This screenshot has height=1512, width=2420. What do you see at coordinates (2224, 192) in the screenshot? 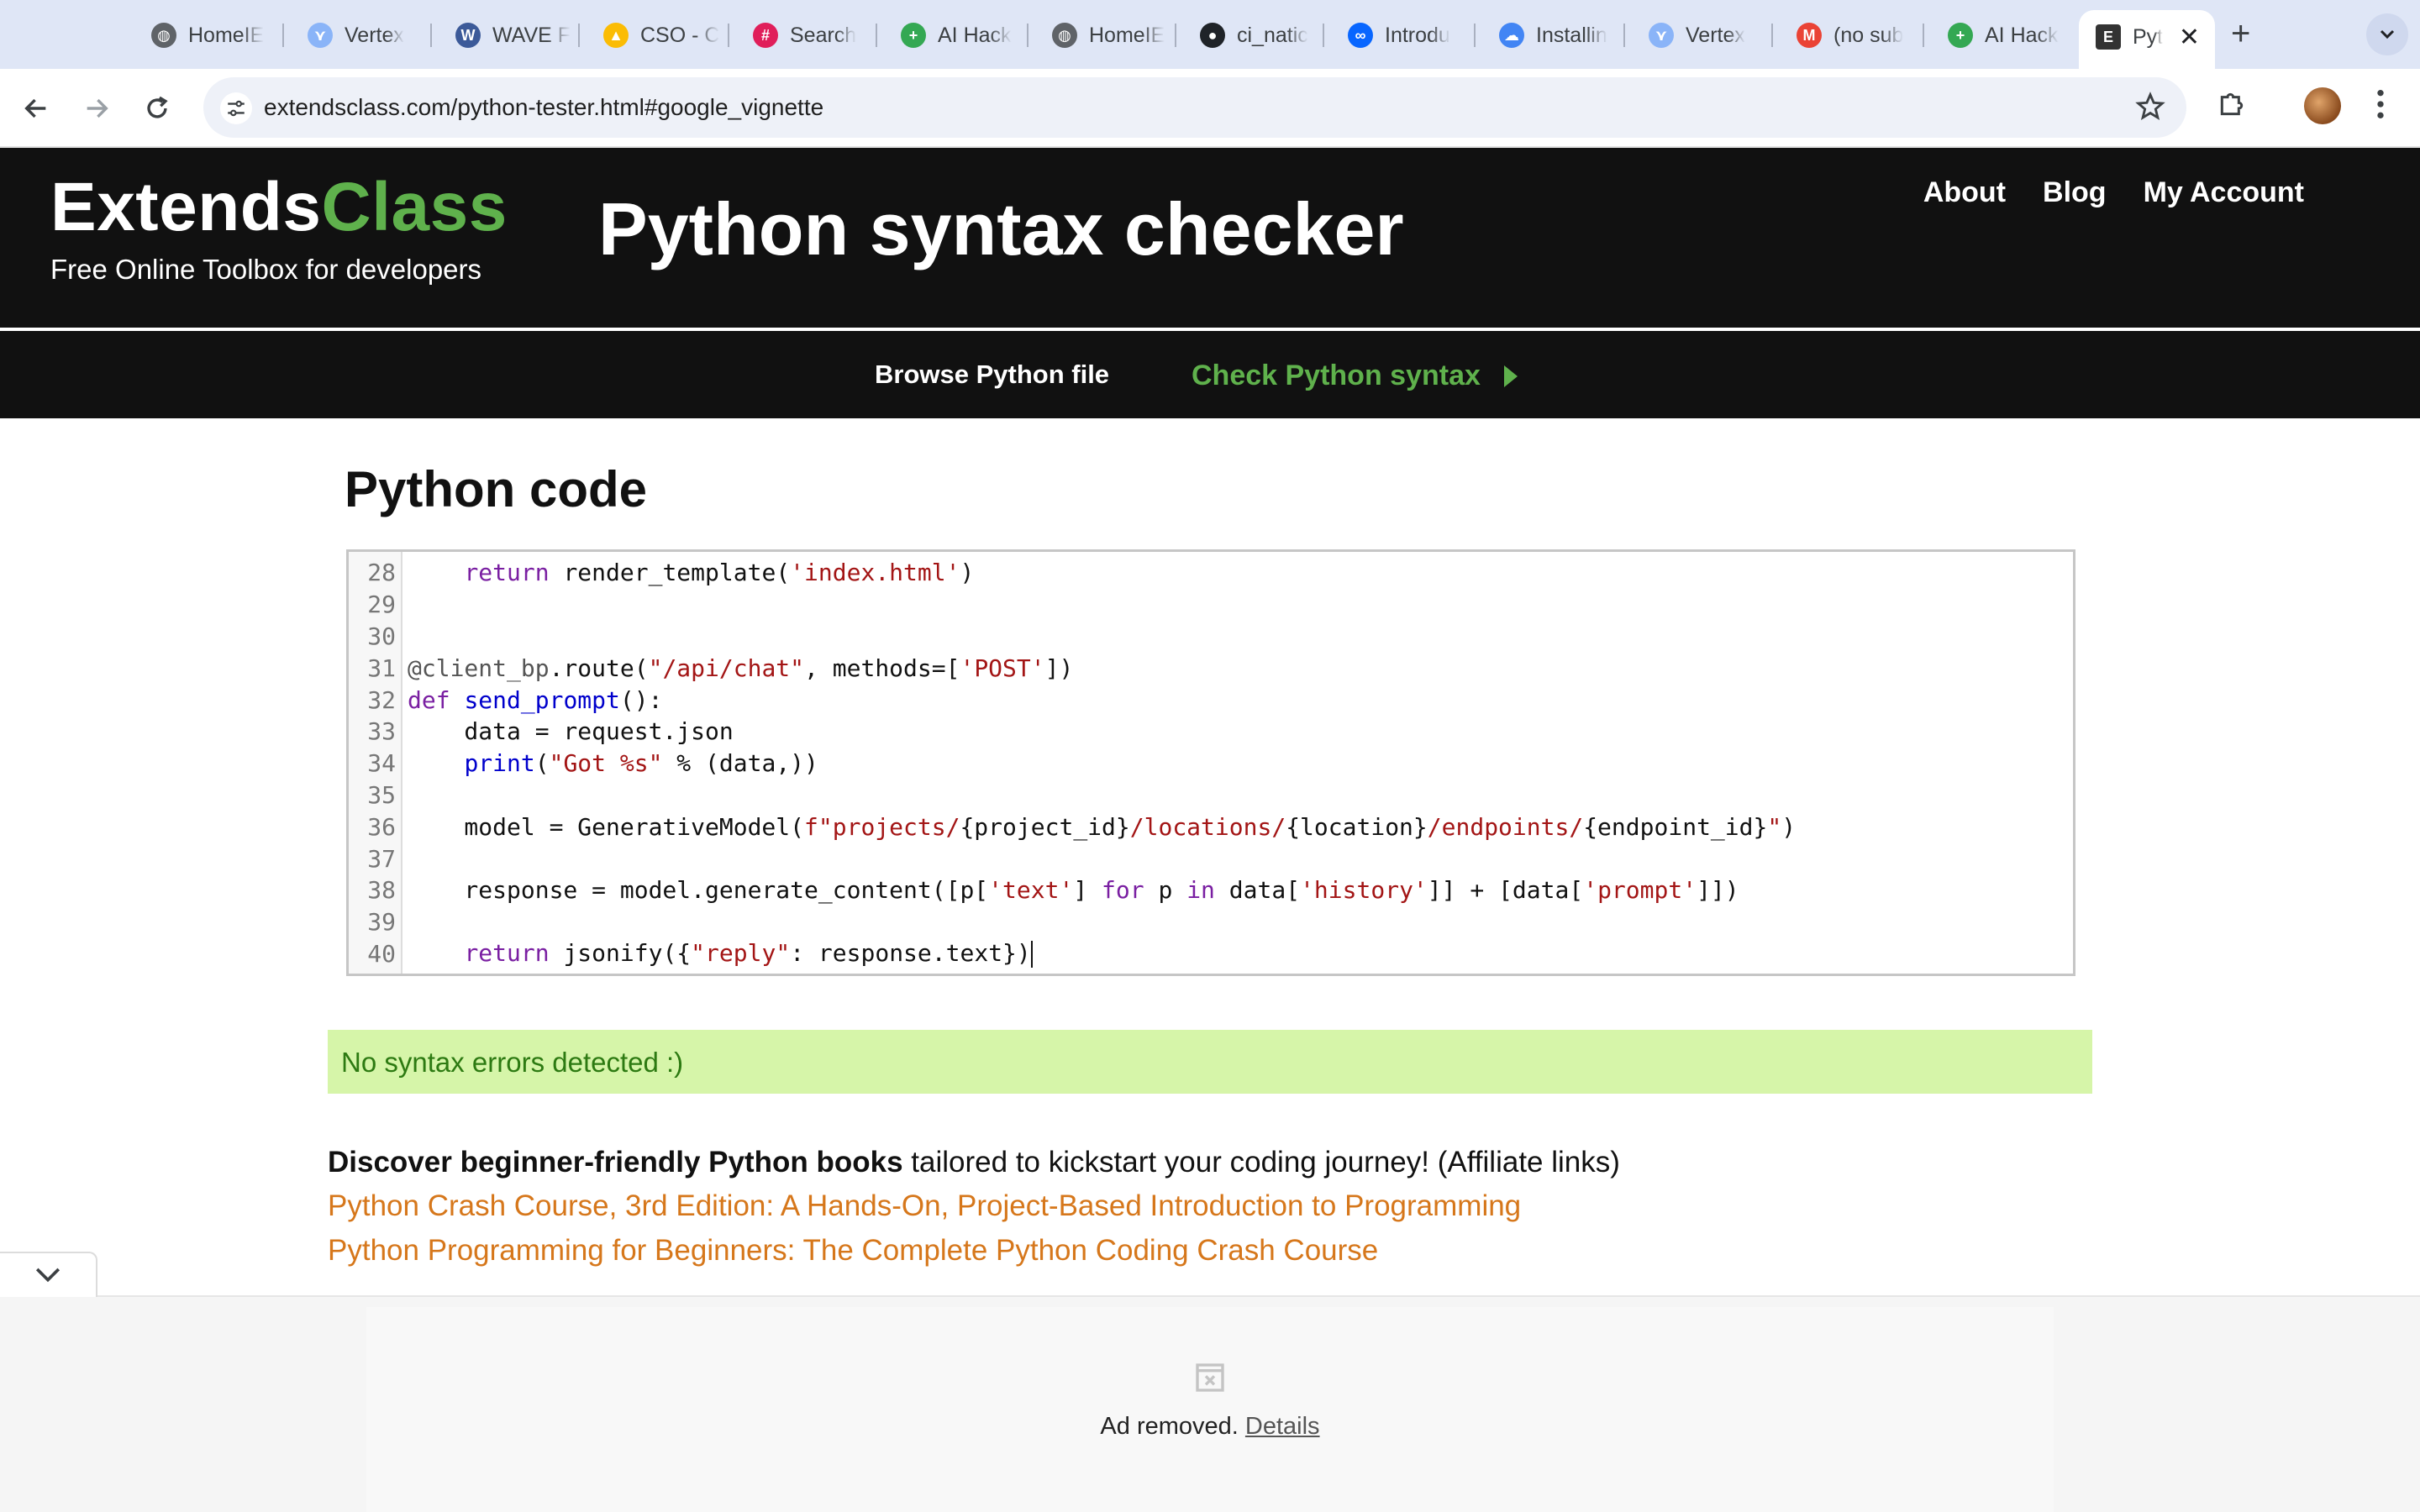
I see `nav-my-account-link: My Account` at bounding box center [2224, 192].